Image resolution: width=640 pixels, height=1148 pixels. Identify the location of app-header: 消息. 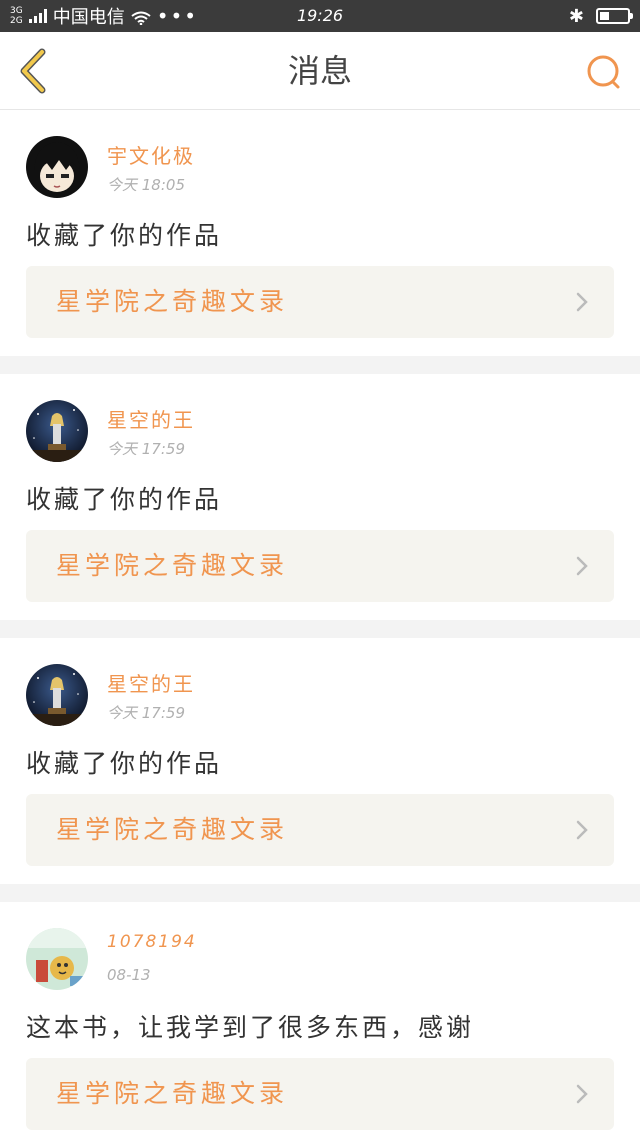
(320, 71).